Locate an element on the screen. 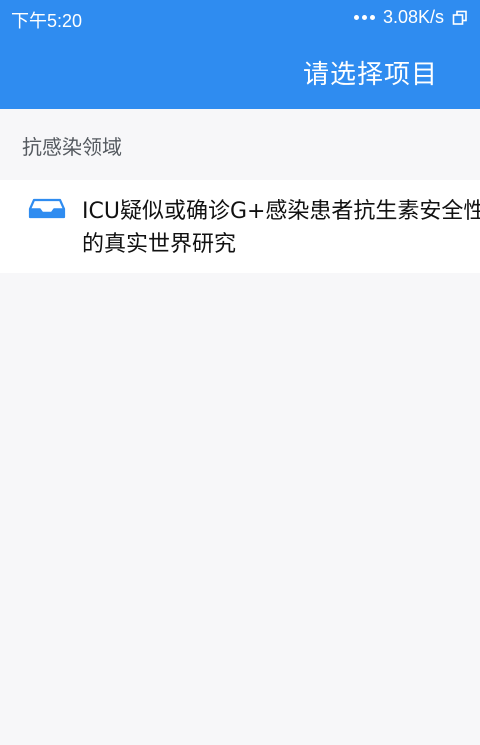 This screenshot has height=745, width=480. status-time: 下午5:20 is located at coordinates (47, 21).